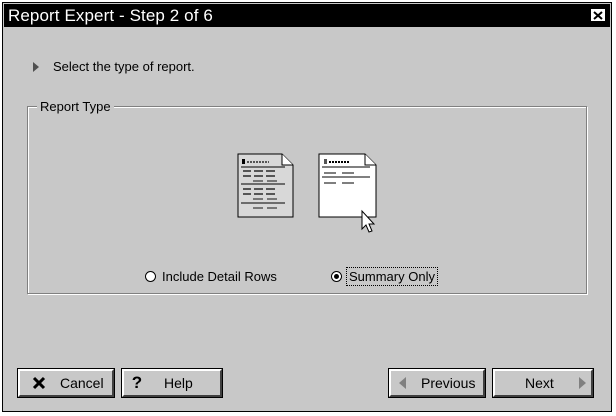  Describe the element at coordinates (403, 383) in the screenshot. I see `previous-arrow-icon` at that location.